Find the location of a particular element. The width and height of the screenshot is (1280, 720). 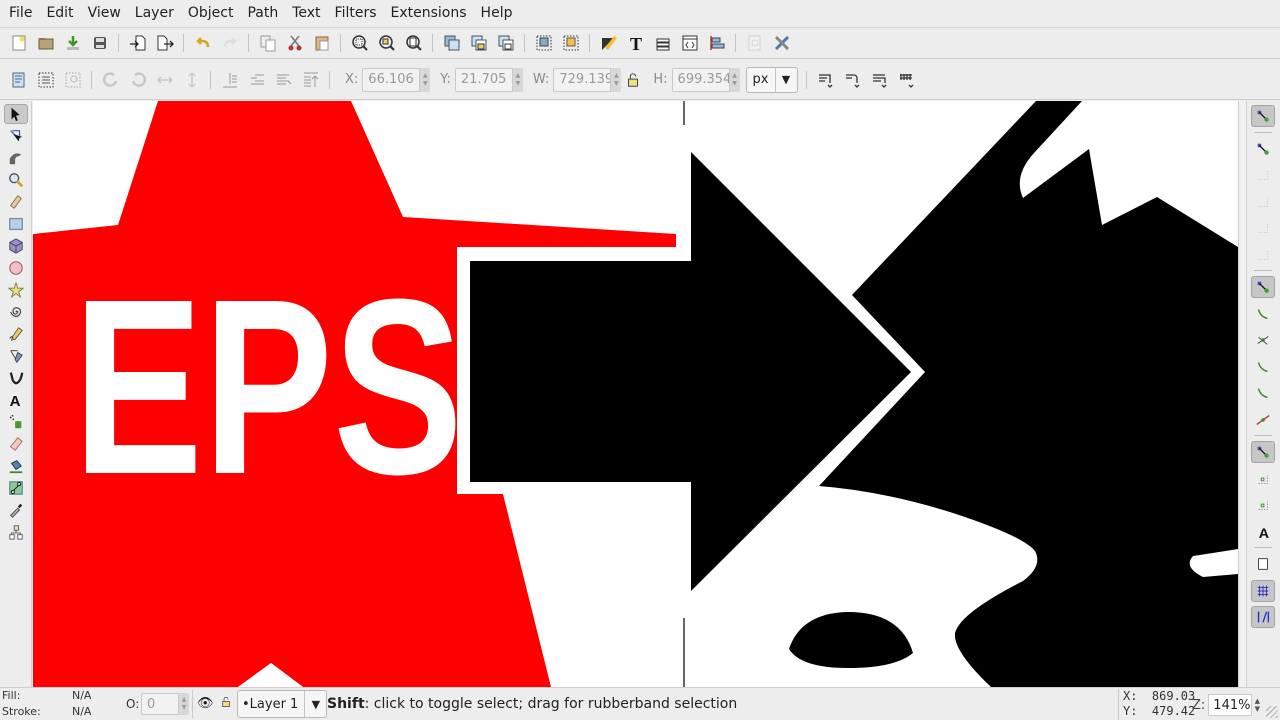

clone-button is located at coordinates (479, 43).